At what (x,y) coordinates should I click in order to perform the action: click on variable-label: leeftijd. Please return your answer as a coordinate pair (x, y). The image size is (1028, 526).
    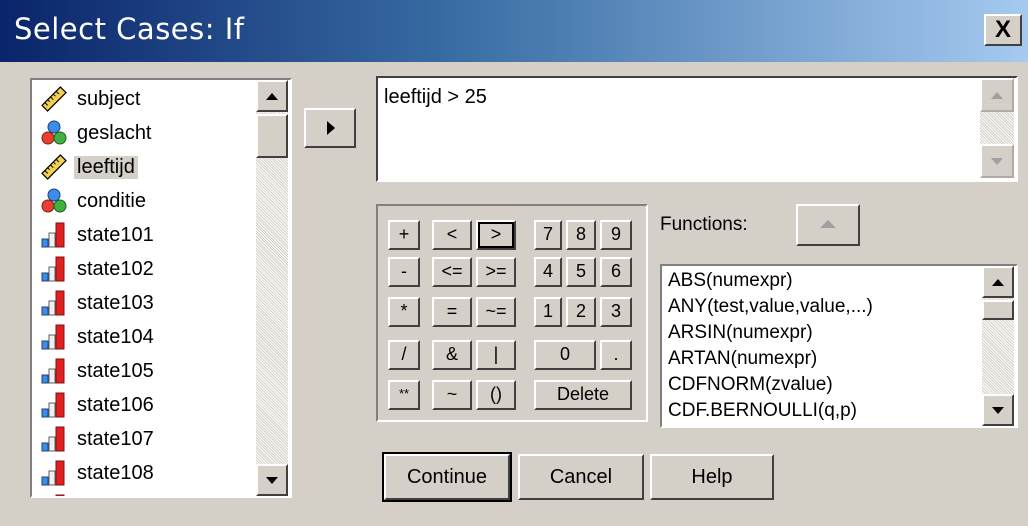
    Looking at the image, I should click on (106, 167).